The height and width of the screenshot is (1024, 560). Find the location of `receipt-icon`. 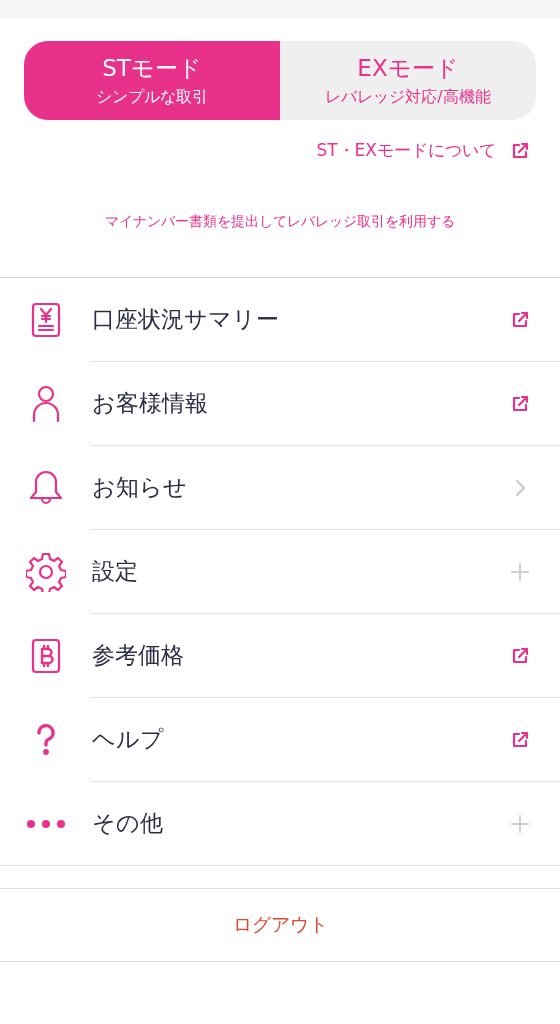

receipt-icon is located at coordinates (46, 319).